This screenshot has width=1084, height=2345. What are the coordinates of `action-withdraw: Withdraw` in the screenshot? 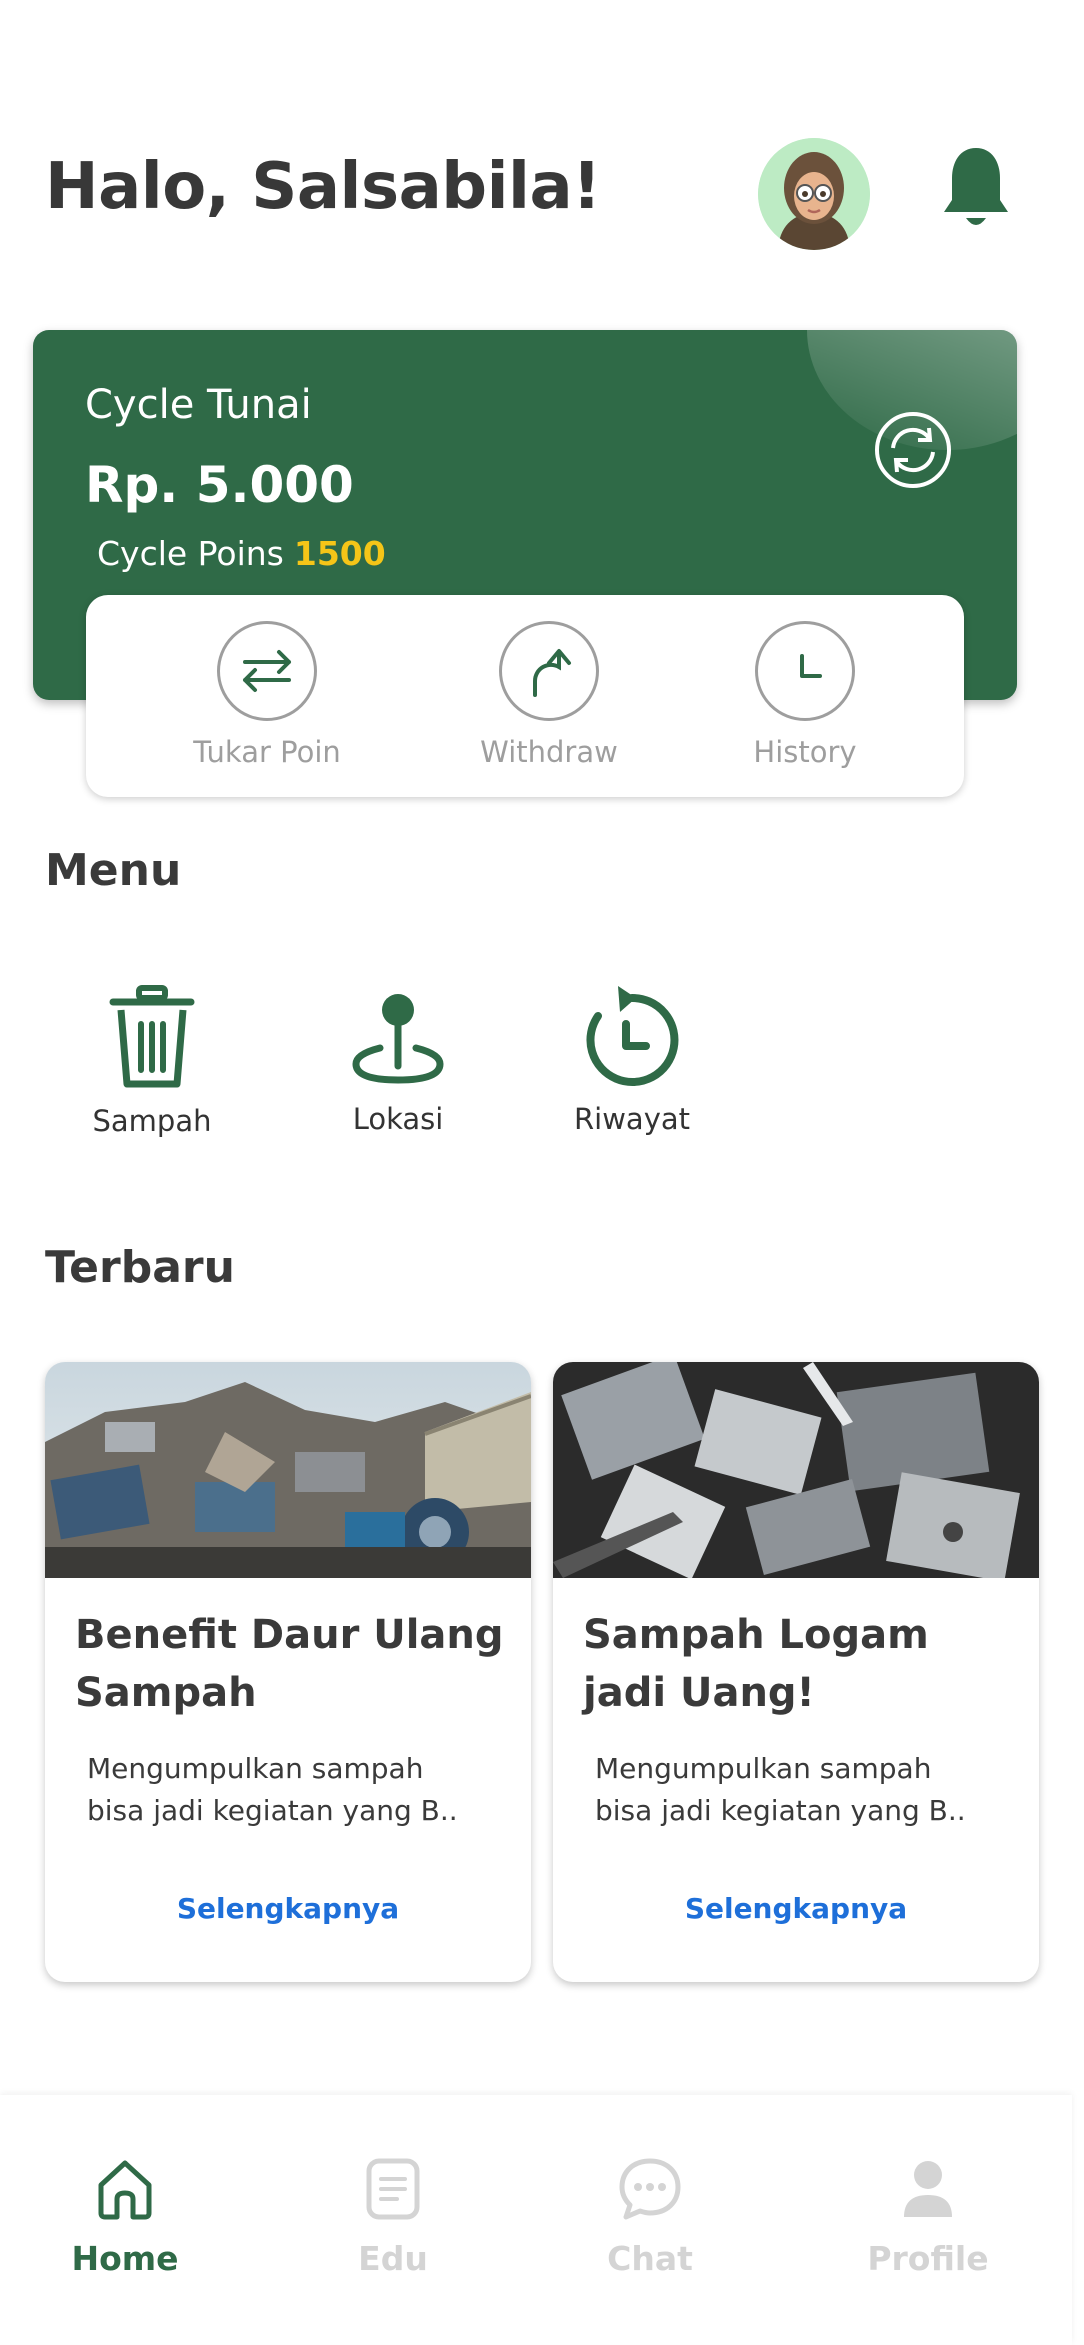 It's located at (549, 695).